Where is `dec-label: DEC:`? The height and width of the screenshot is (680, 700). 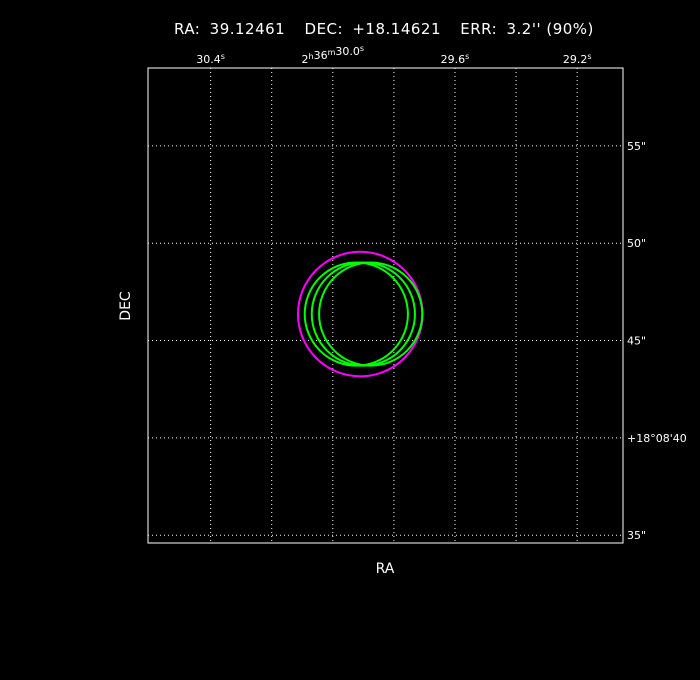
dec-label: DEC: is located at coordinates (324, 29).